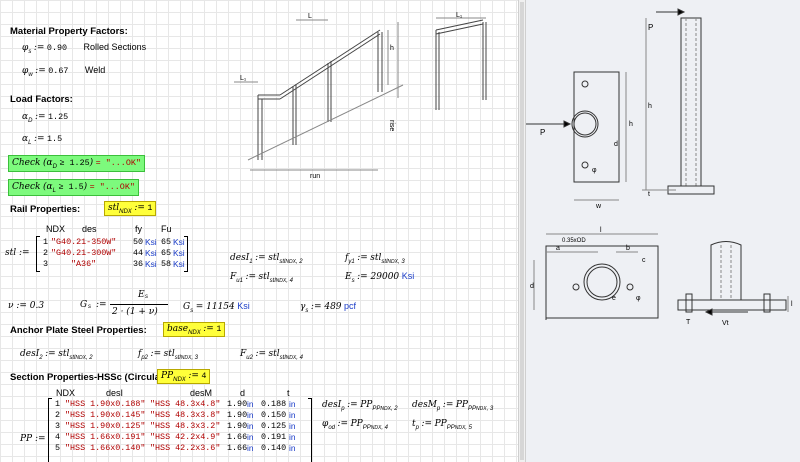 The width and height of the screenshot is (800, 462). What do you see at coordinates (45, 117) in the screenshot?
I see `alpha-d-region: αD := 1.25` at bounding box center [45, 117].